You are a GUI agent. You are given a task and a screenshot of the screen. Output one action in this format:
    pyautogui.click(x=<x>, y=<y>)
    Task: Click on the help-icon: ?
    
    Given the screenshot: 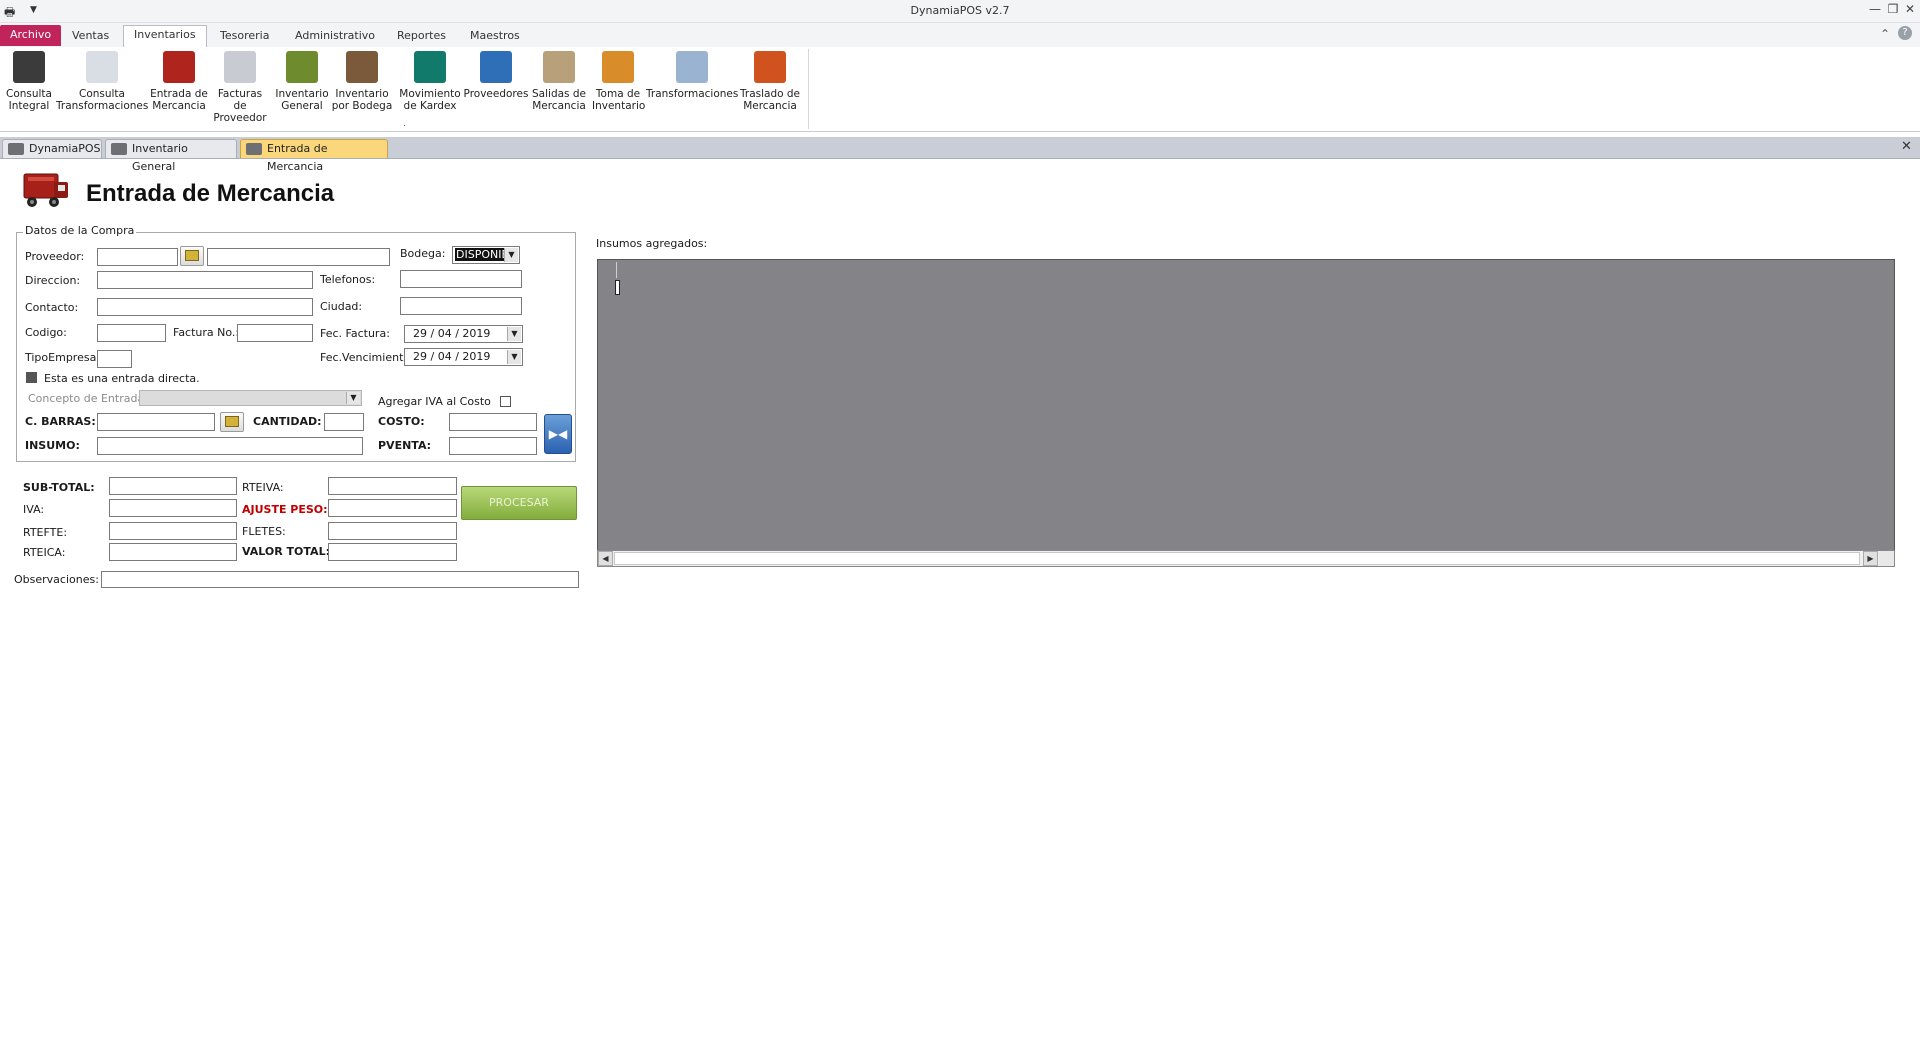 What is the action you would take?
    pyautogui.click(x=1905, y=33)
    